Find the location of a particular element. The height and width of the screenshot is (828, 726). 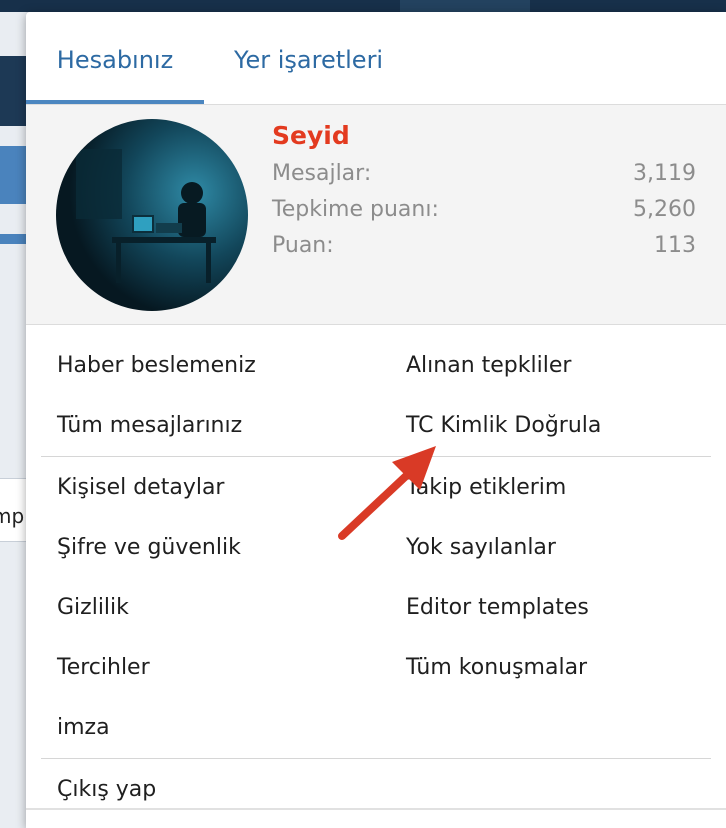

link-reactions-received: Alınan tepkliler is located at coordinates (488, 365).